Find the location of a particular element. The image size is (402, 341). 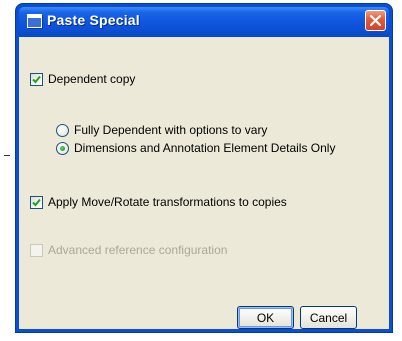

radio-selected-dot is located at coordinates (62, 148).